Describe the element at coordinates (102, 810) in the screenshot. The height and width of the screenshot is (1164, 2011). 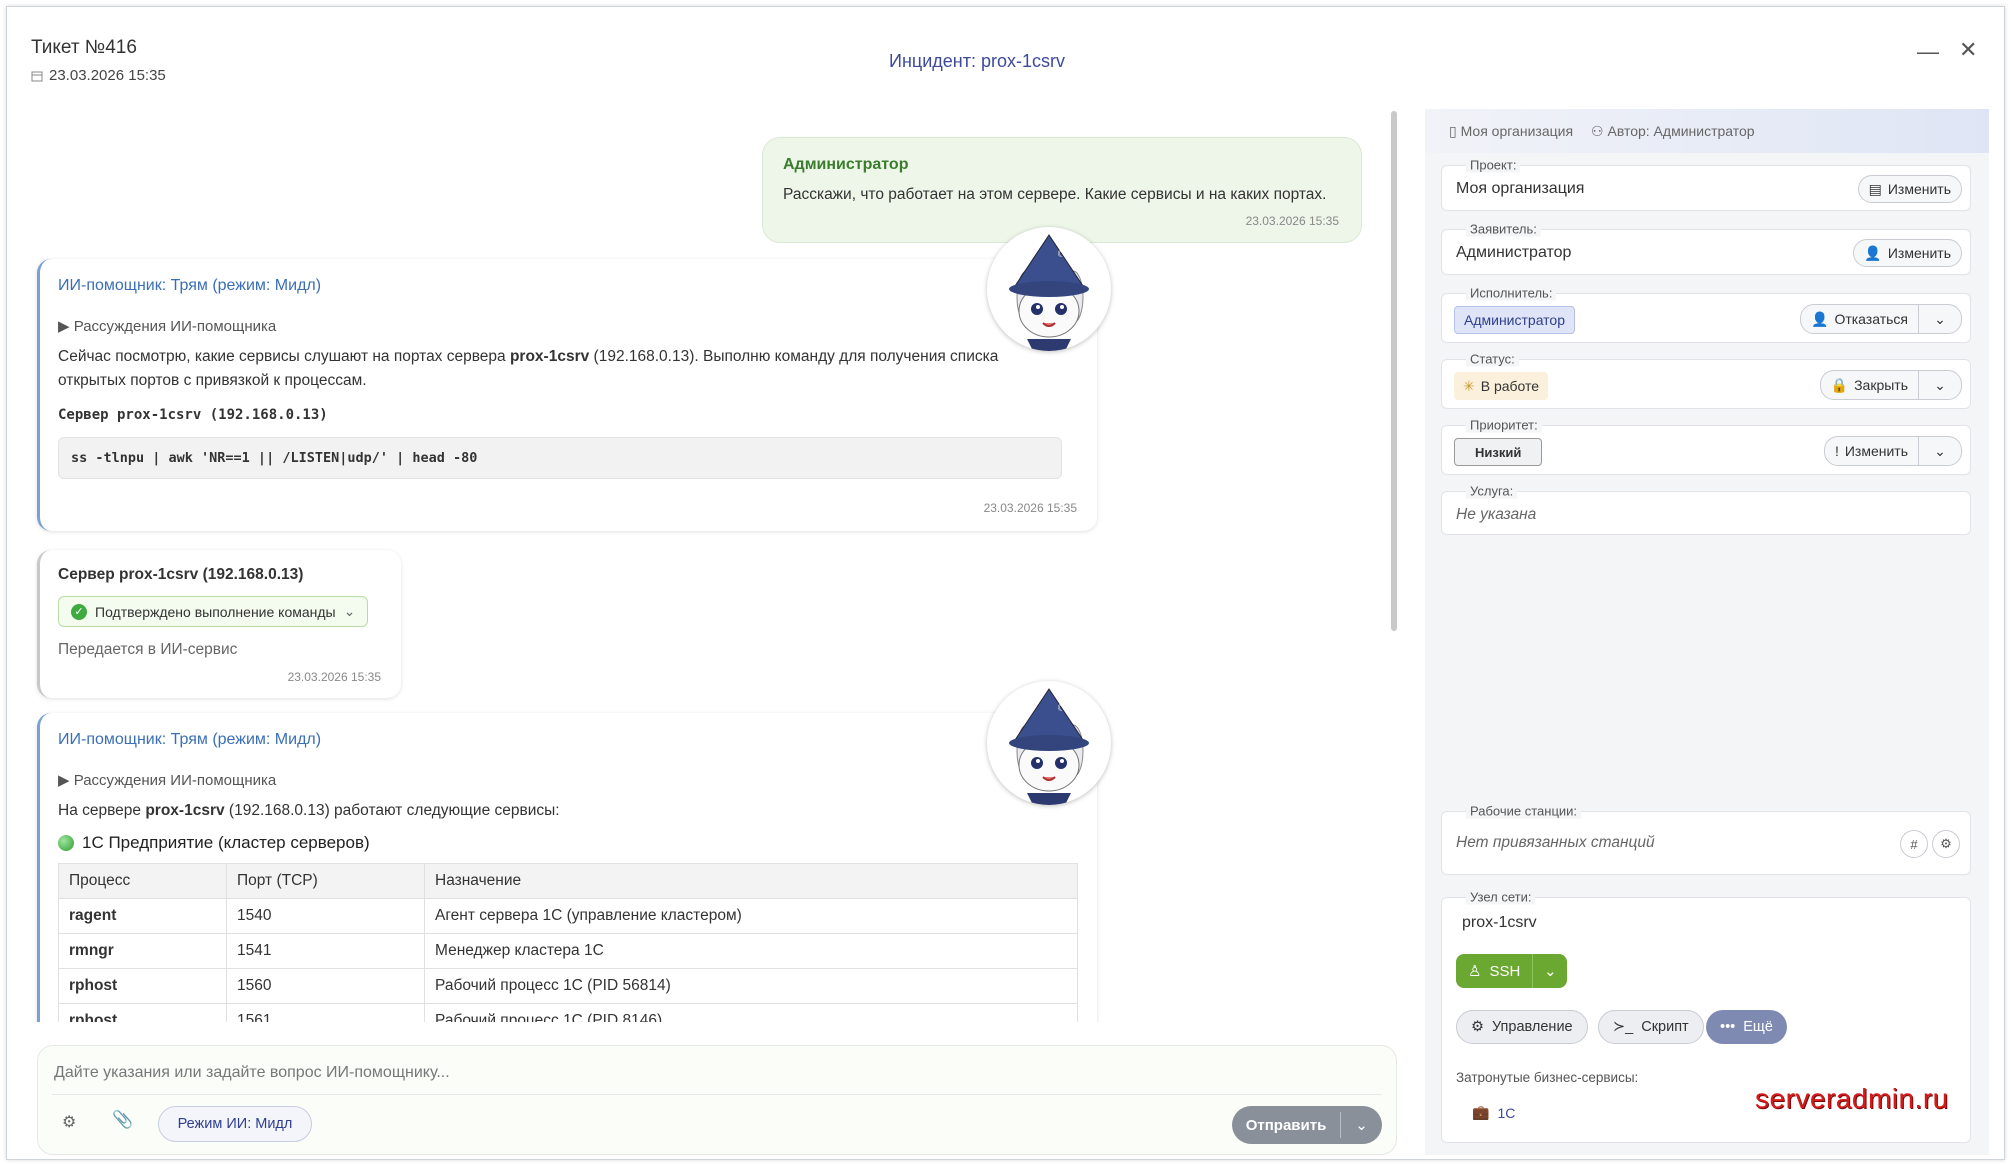
I see `ai-text-part: На сервере` at that location.